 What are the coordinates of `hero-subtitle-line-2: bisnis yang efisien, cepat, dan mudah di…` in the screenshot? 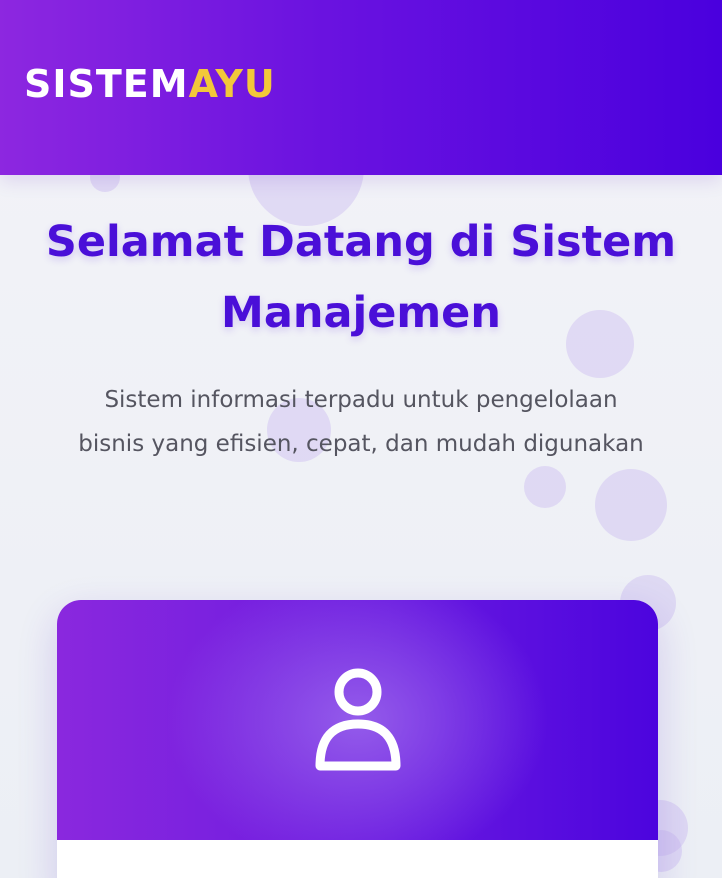 It's located at (361, 444).